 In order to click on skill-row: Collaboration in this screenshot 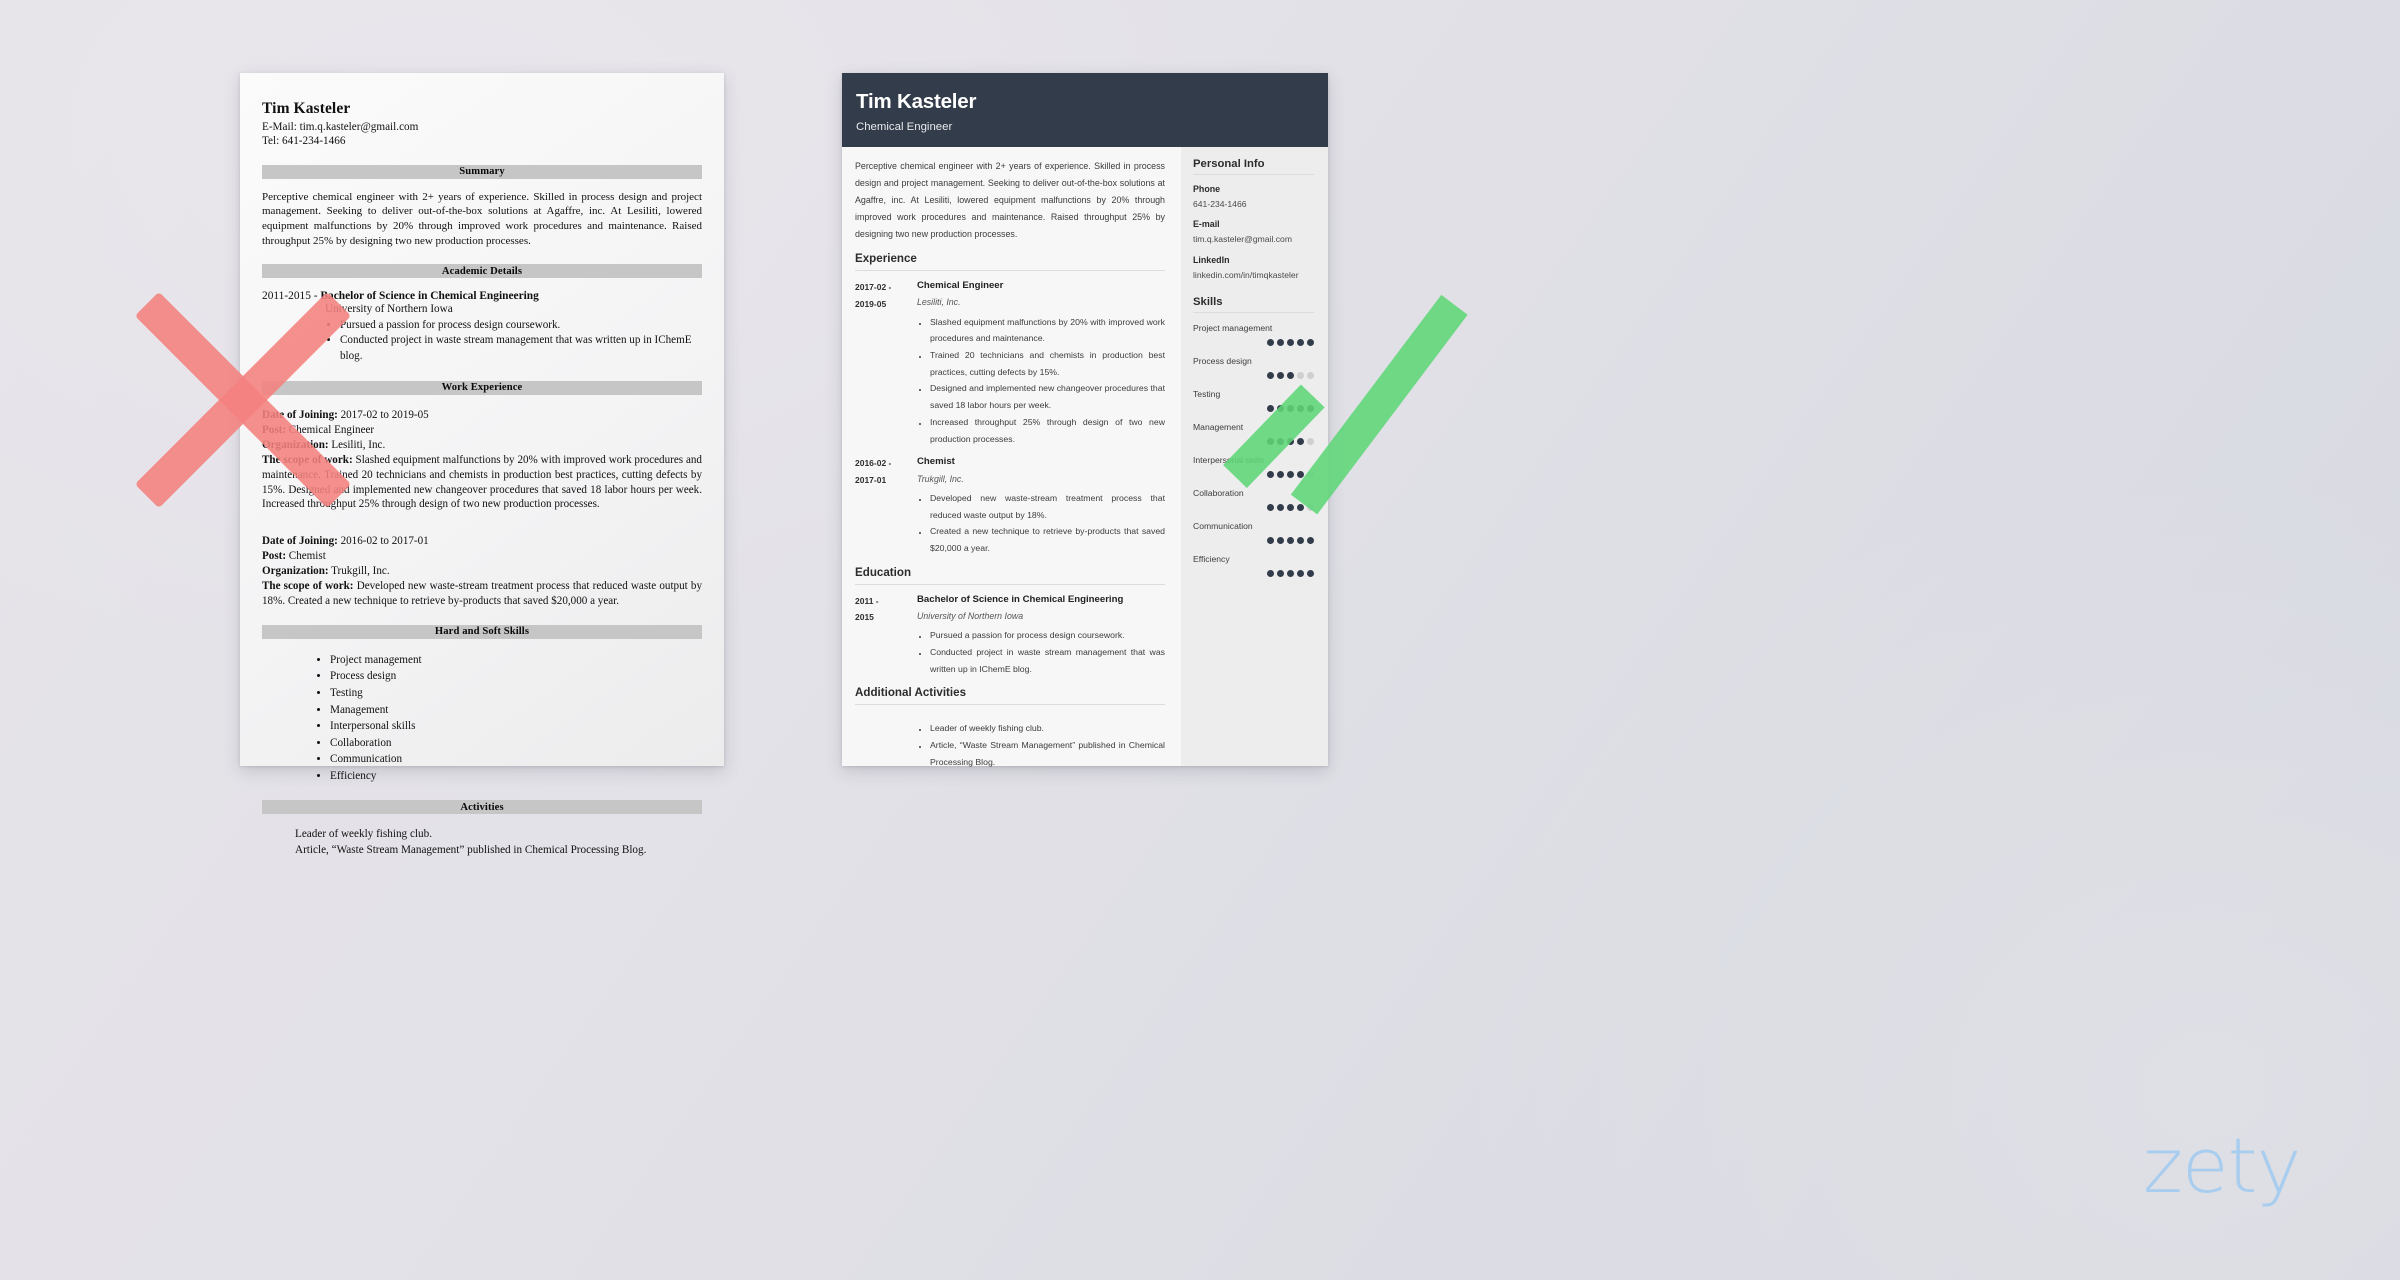, I will do `click(1253, 500)`.